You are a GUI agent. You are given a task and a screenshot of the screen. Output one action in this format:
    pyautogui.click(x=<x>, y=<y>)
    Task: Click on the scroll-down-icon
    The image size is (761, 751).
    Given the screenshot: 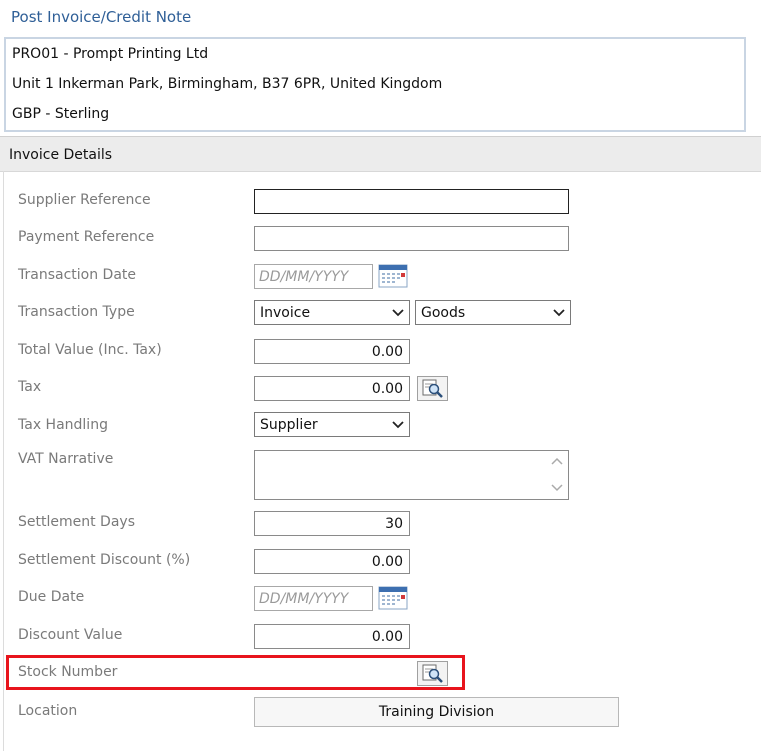 What is the action you would take?
    pyautogui.click(x=557, y=488)
    